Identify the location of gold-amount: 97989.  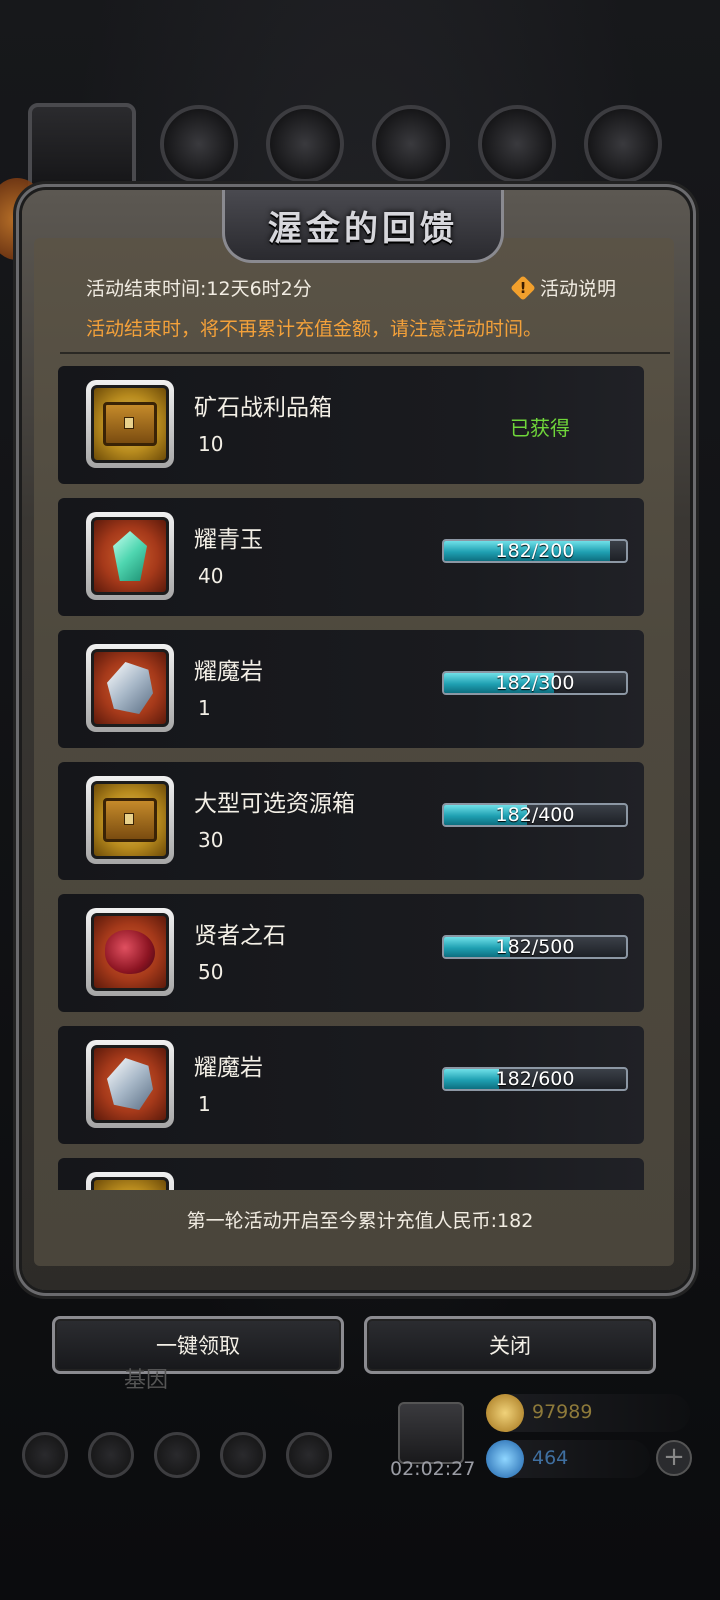
(562, 1412).